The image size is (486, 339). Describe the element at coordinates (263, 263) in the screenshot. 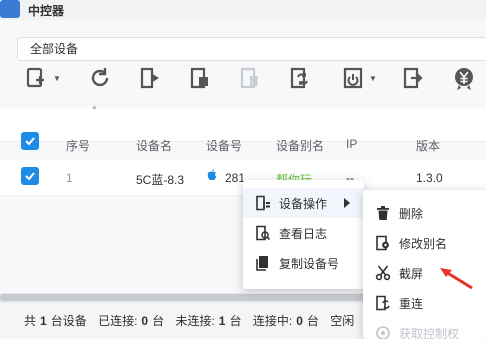

I see `copy-icon` at that location.